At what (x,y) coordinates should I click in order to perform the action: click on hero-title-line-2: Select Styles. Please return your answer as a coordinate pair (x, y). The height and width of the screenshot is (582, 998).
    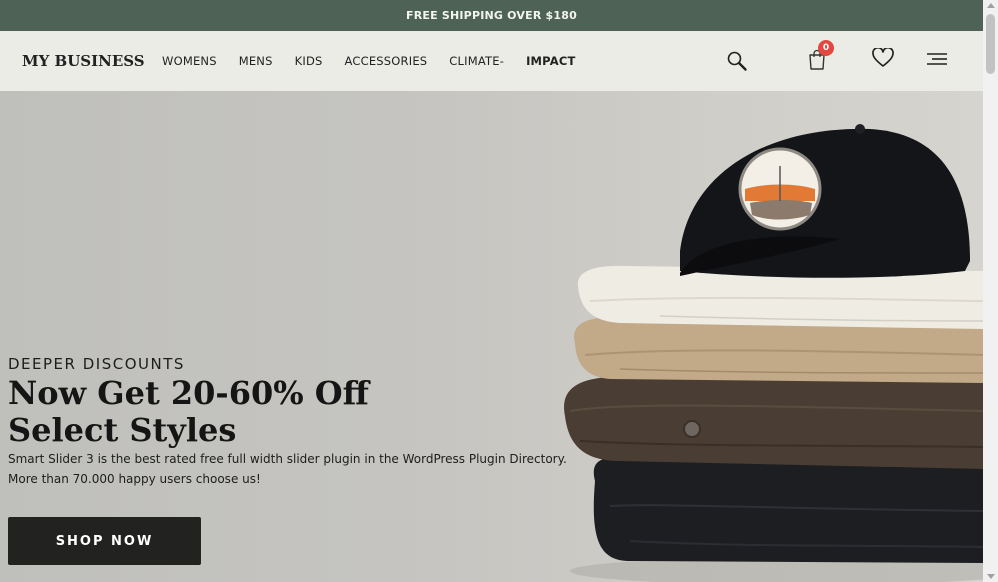
    Looking at the image, I should click on (122, 430).